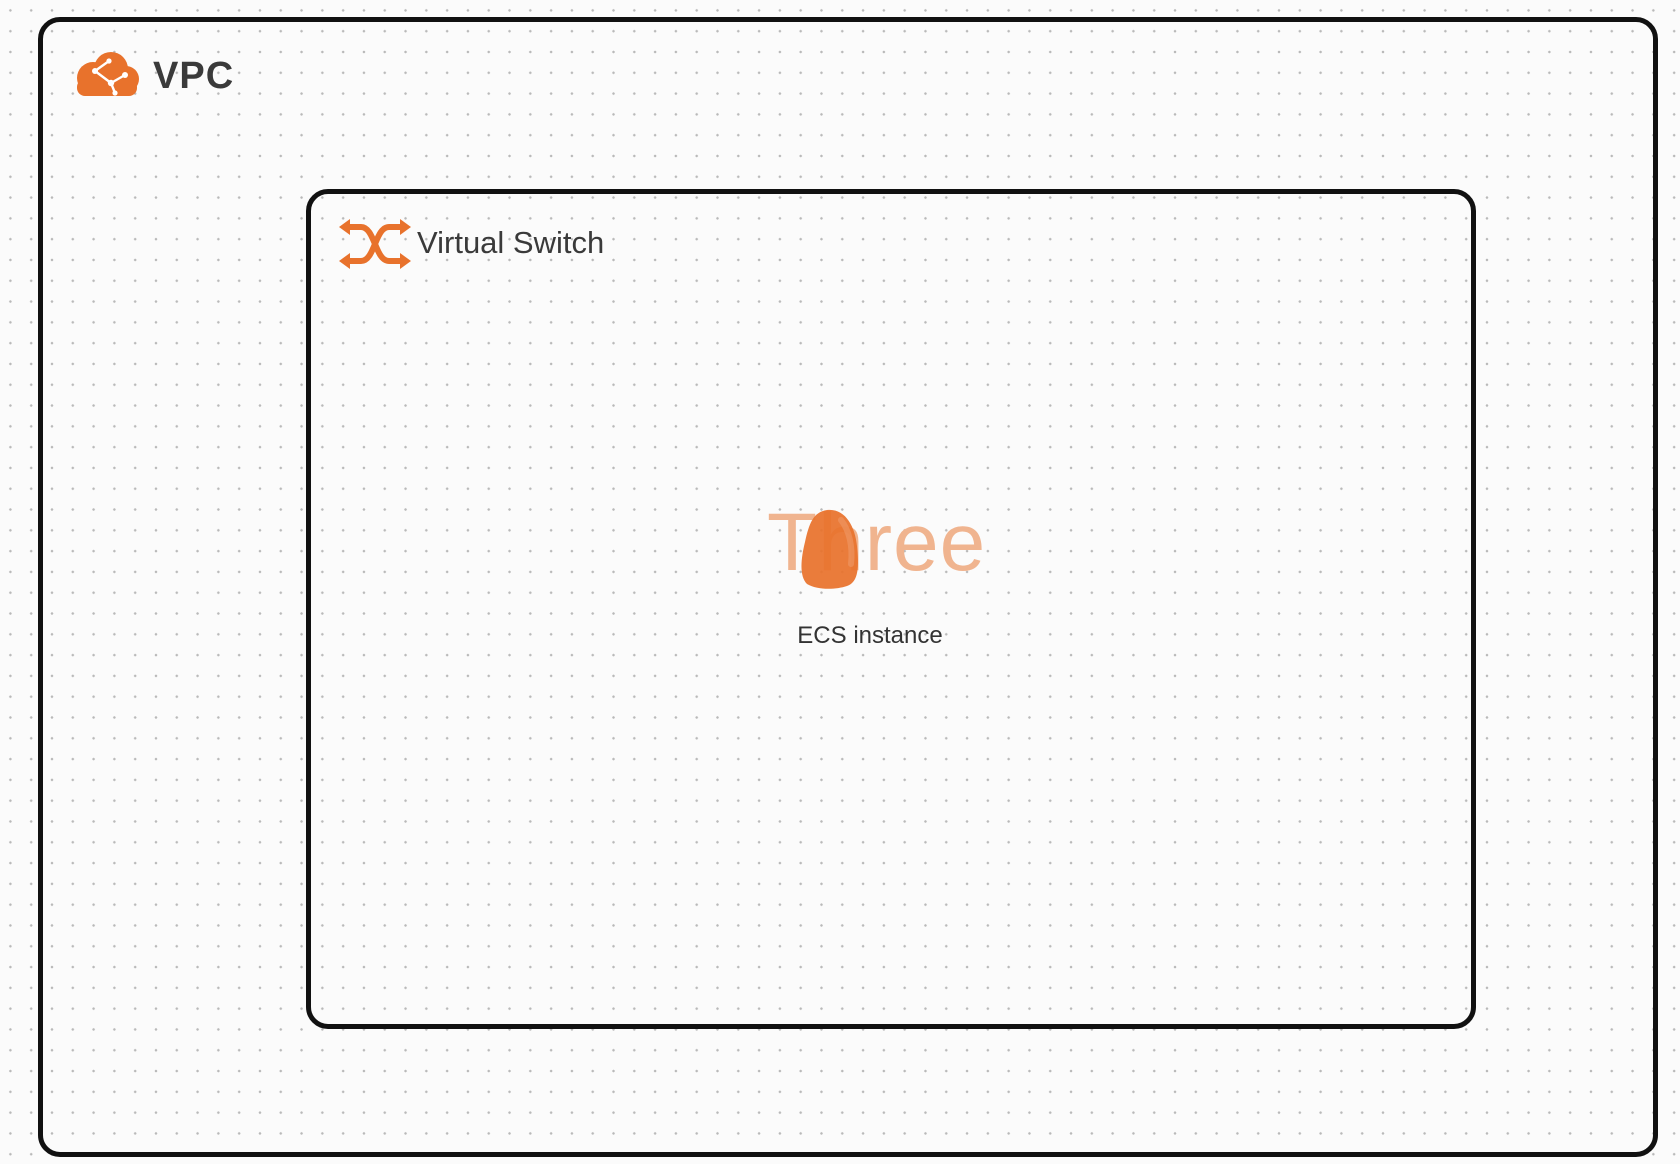 This screenshot has width=1680, height=1164. I want to click on vpc-cloud-icon, so click(108, 74).